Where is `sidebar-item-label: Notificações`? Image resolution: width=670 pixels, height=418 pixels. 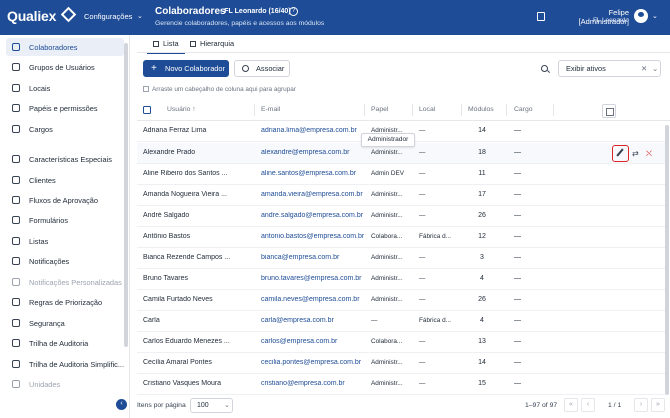
sidebar-item-label: Notificações is located at coordinates (49, 261).